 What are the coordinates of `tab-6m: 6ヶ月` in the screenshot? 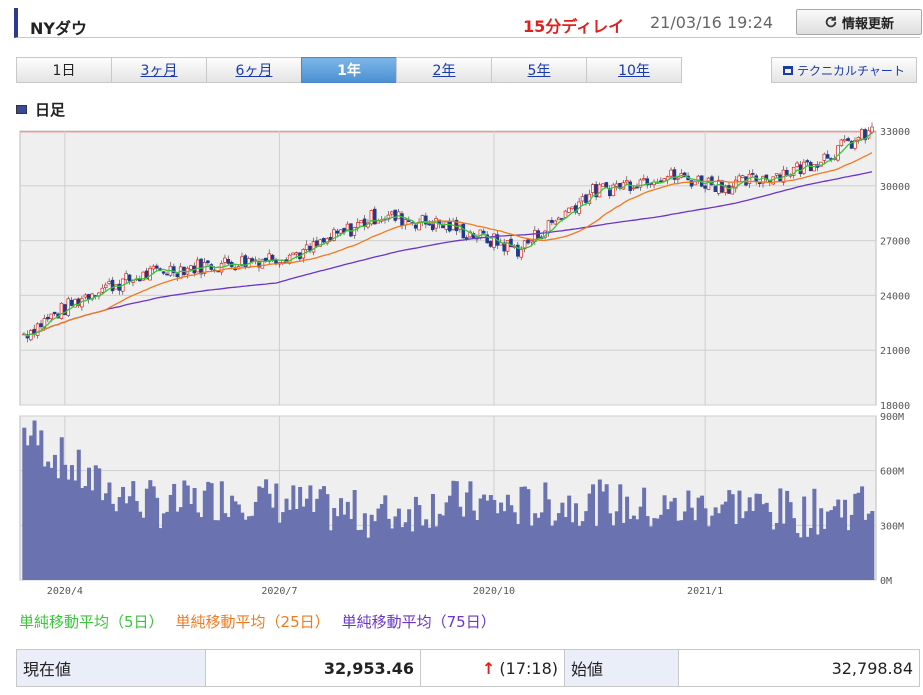 It's located at (254, 70).